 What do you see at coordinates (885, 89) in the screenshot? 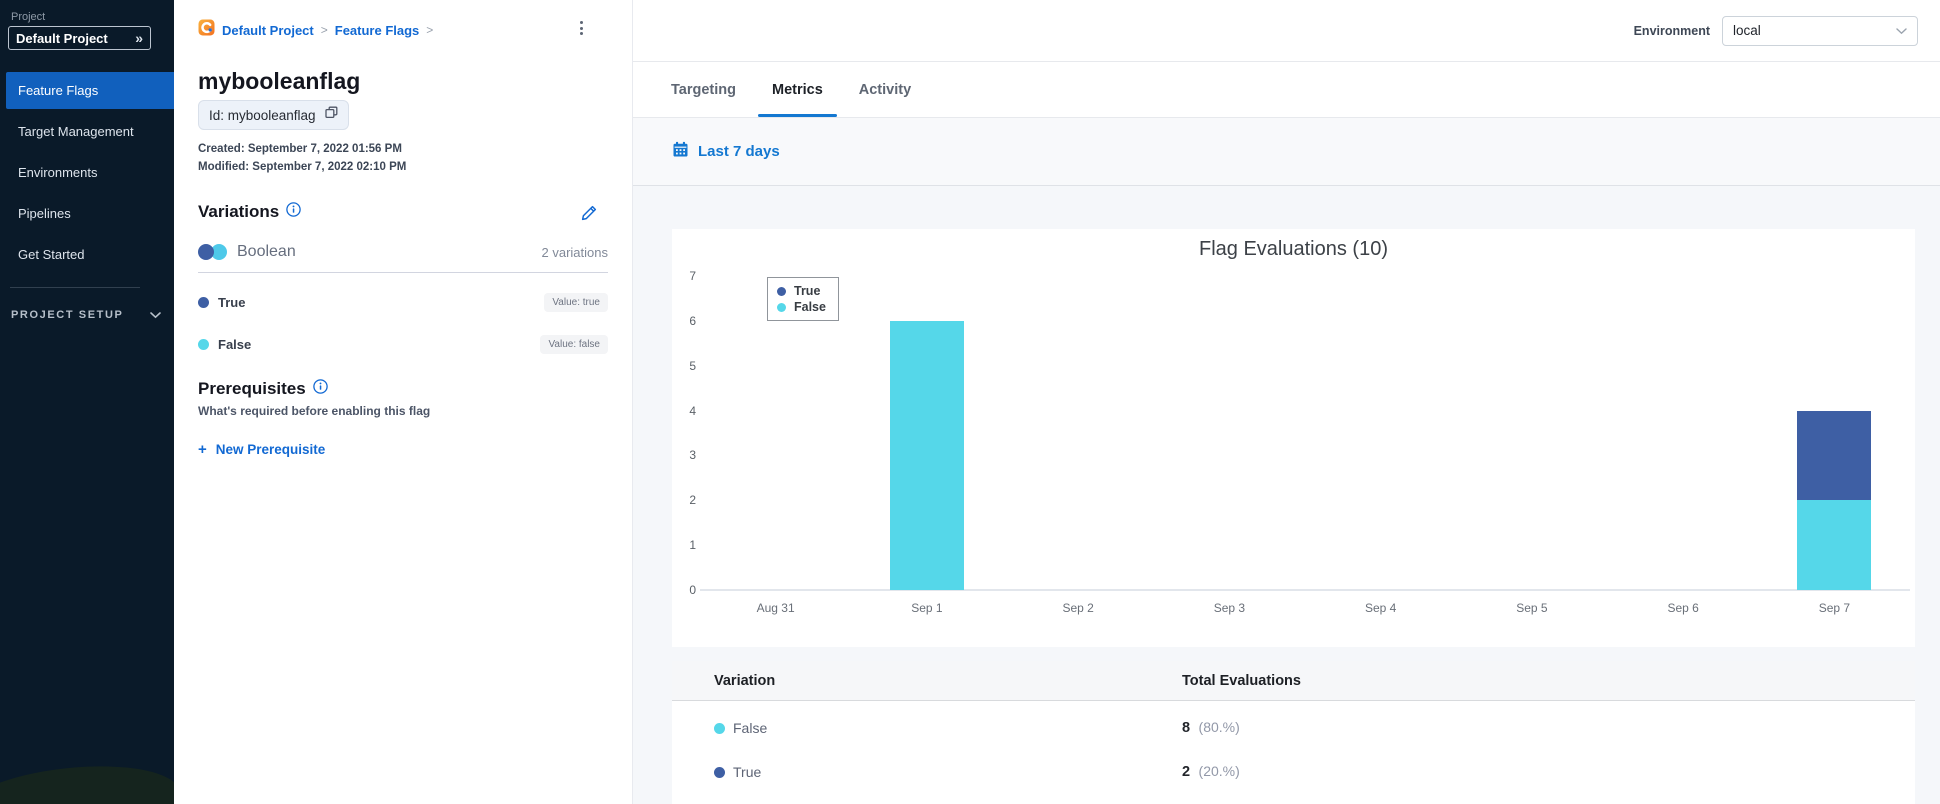
I see `tab-activity: Activity` at bounding box center [885, 89].